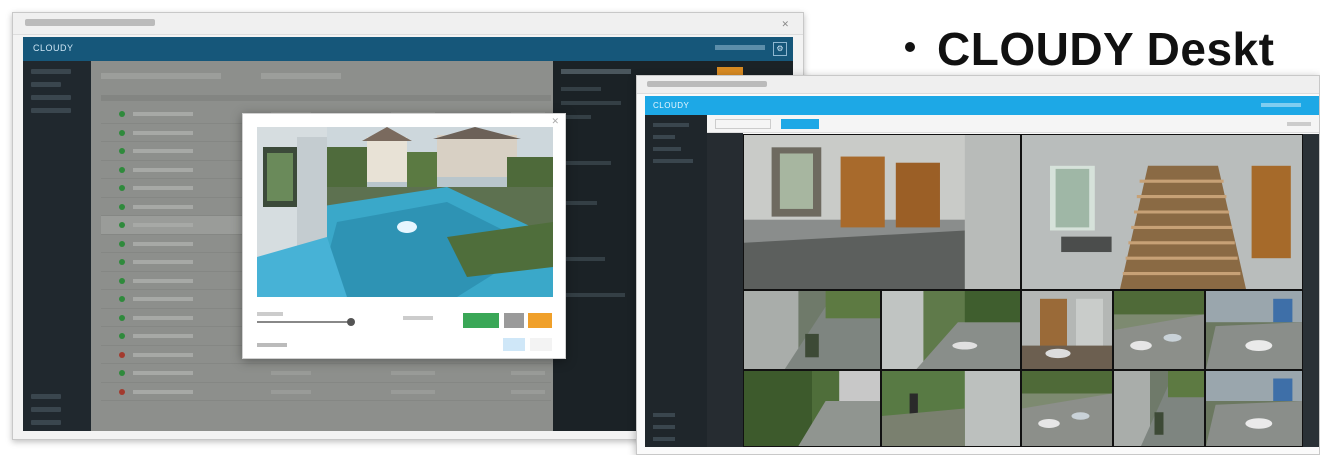  I want to click on slide-title-text: CLOUDY Deskt, so click(1106, 49).